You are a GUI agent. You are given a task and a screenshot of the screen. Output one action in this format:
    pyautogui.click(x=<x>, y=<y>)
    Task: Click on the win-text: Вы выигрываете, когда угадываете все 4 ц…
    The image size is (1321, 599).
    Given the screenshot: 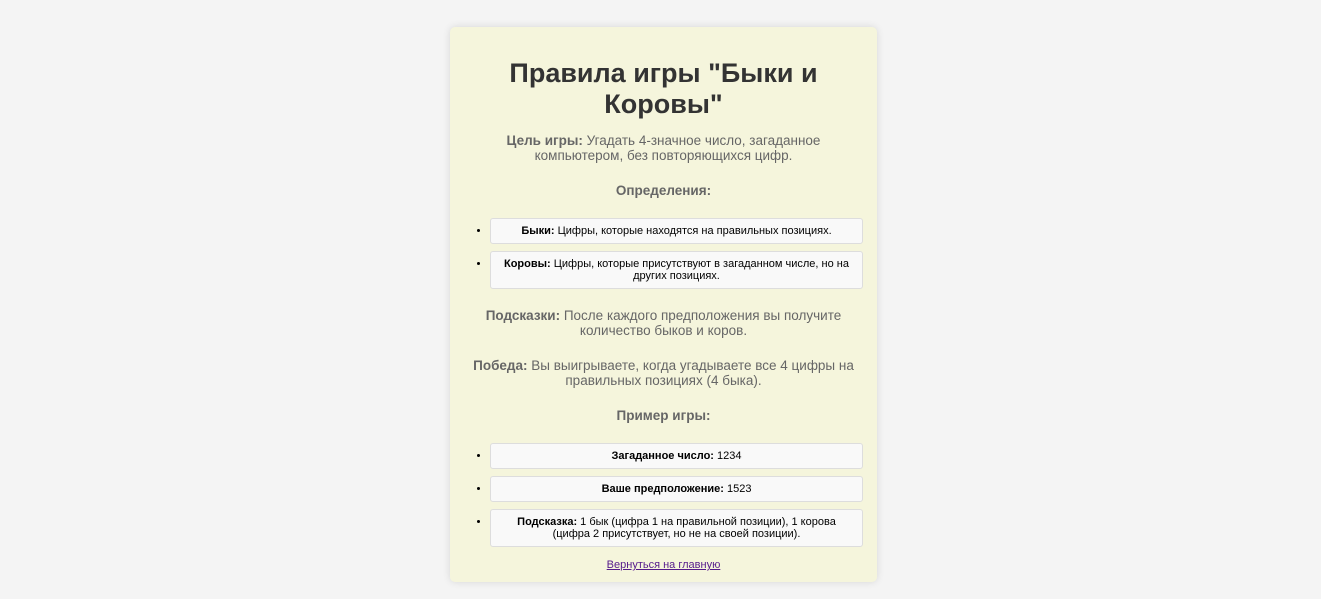 What is the action you would take?
    pyautogui.click(x=690, y=373)
    